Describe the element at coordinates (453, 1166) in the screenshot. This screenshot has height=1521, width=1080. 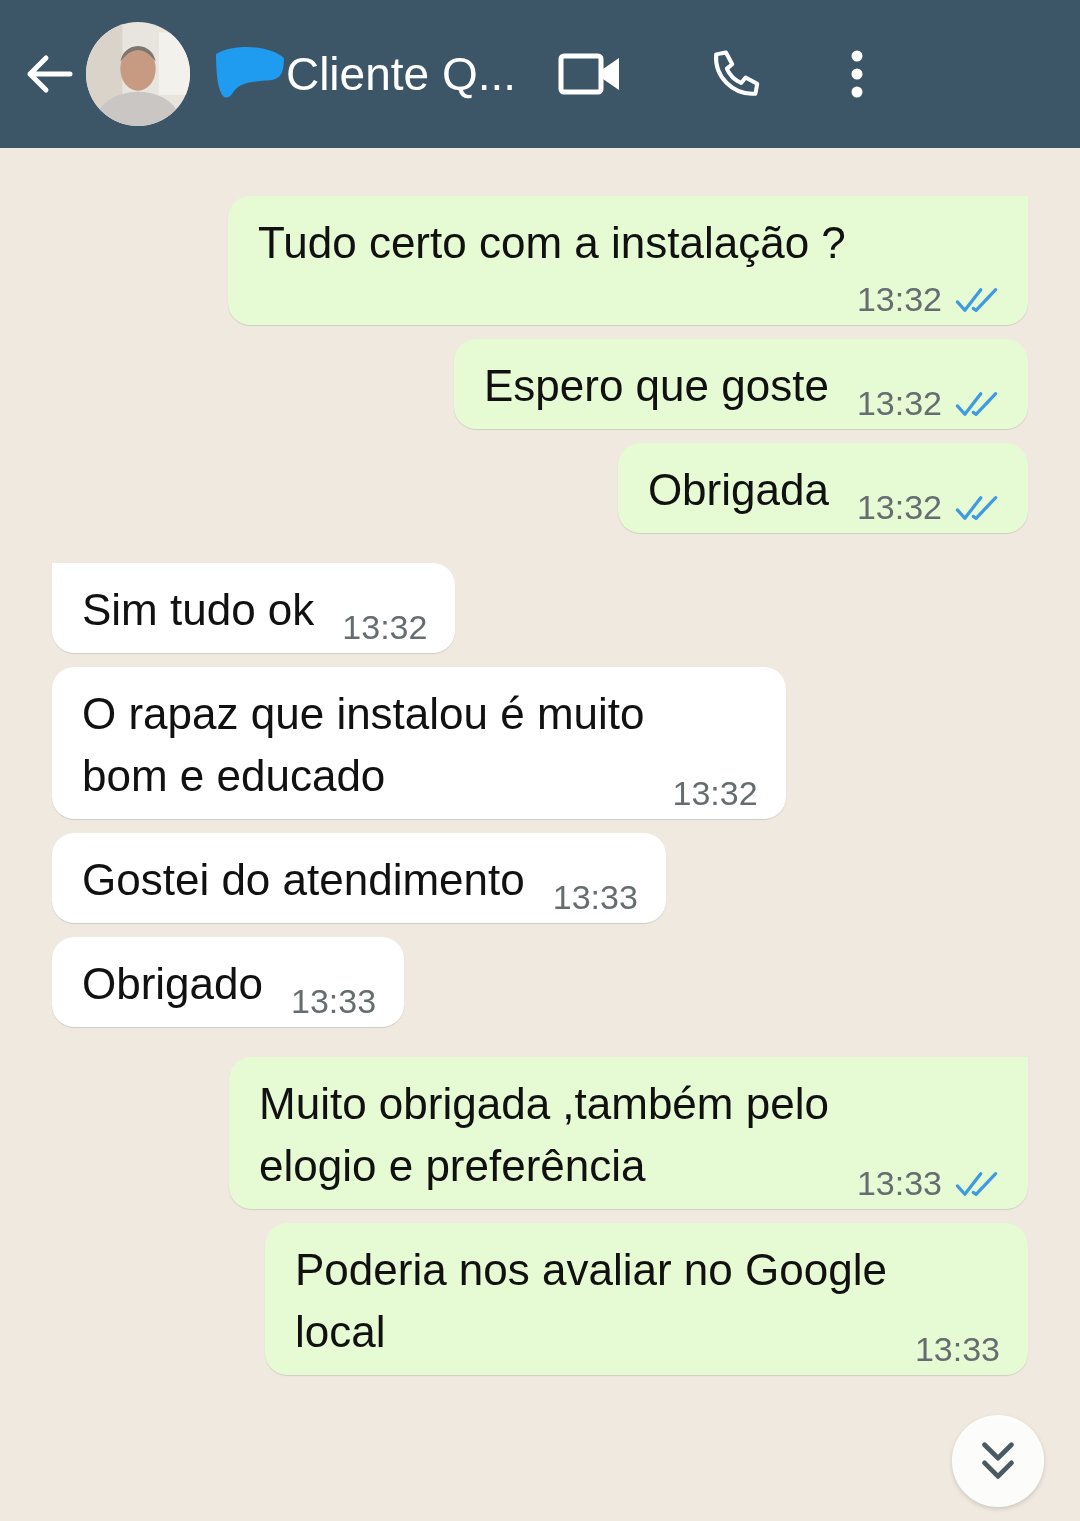
I see `message-text: elogio e preferência` at that location.